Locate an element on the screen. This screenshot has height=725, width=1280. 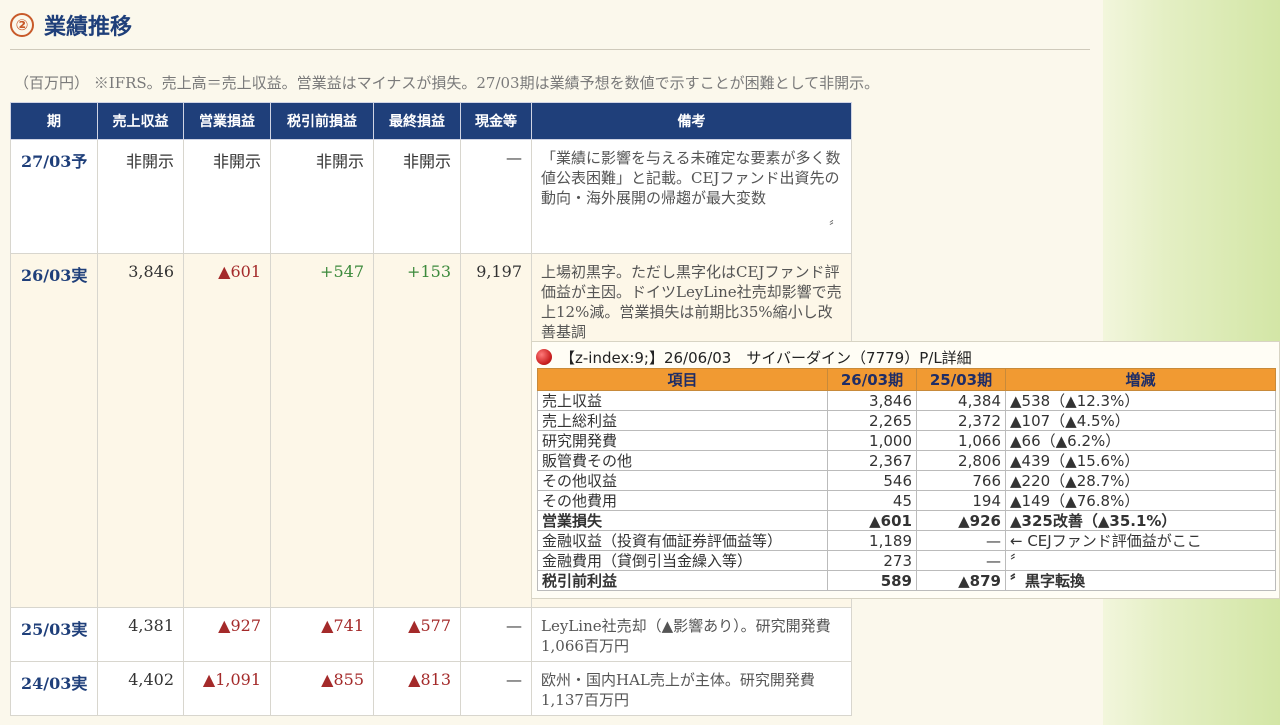
col-header-operating: 営業損益 is located at coordinates (227, 121).